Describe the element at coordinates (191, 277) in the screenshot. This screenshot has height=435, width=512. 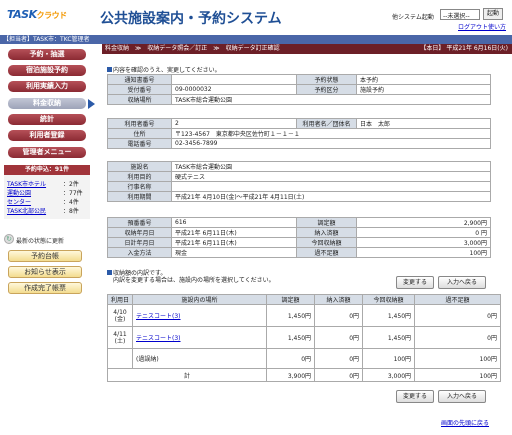
I see `breakdown-note: 収納額の内訳です。 内訳を変更する場合は、施設内の場所を選択してください。` at that location.